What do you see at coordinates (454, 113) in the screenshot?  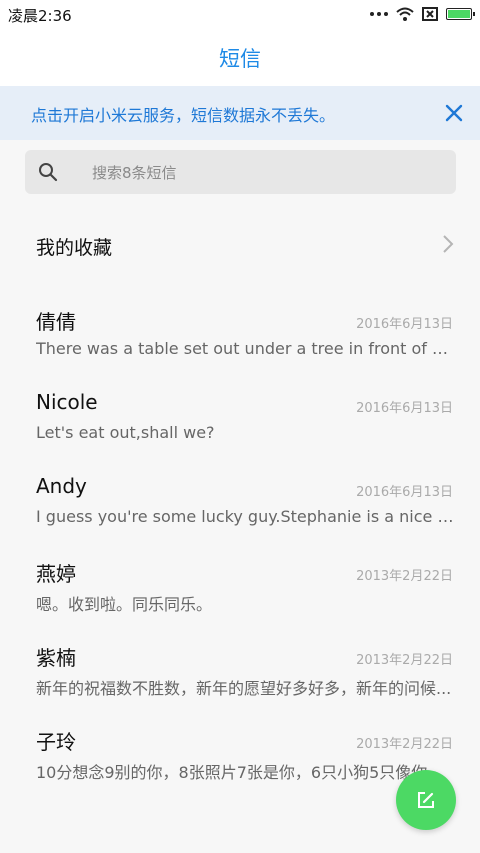 I see `close-icon` at bounding box center [454, 113].